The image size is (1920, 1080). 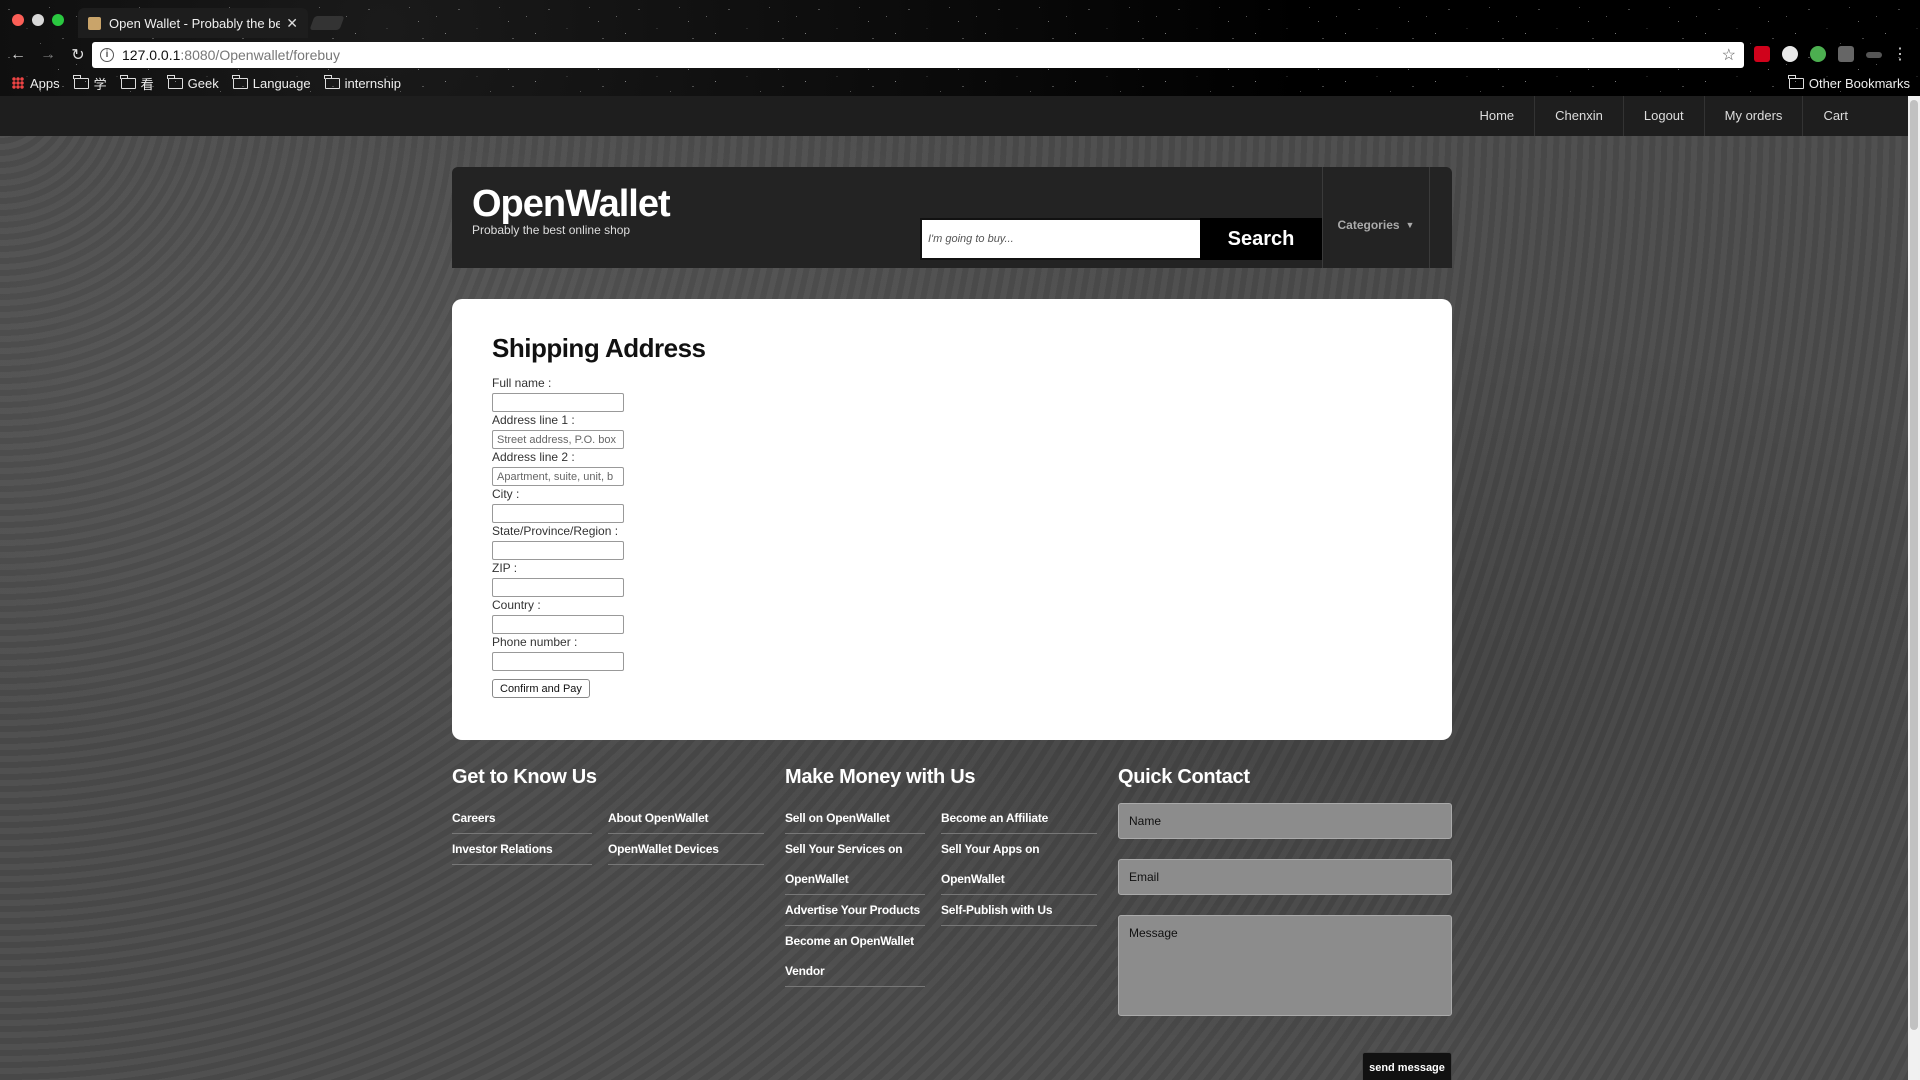 What do you see at coordinates (1496, 116) in the screenshot?
I see `nav-home: Home` at bounding box center [1496, 116].